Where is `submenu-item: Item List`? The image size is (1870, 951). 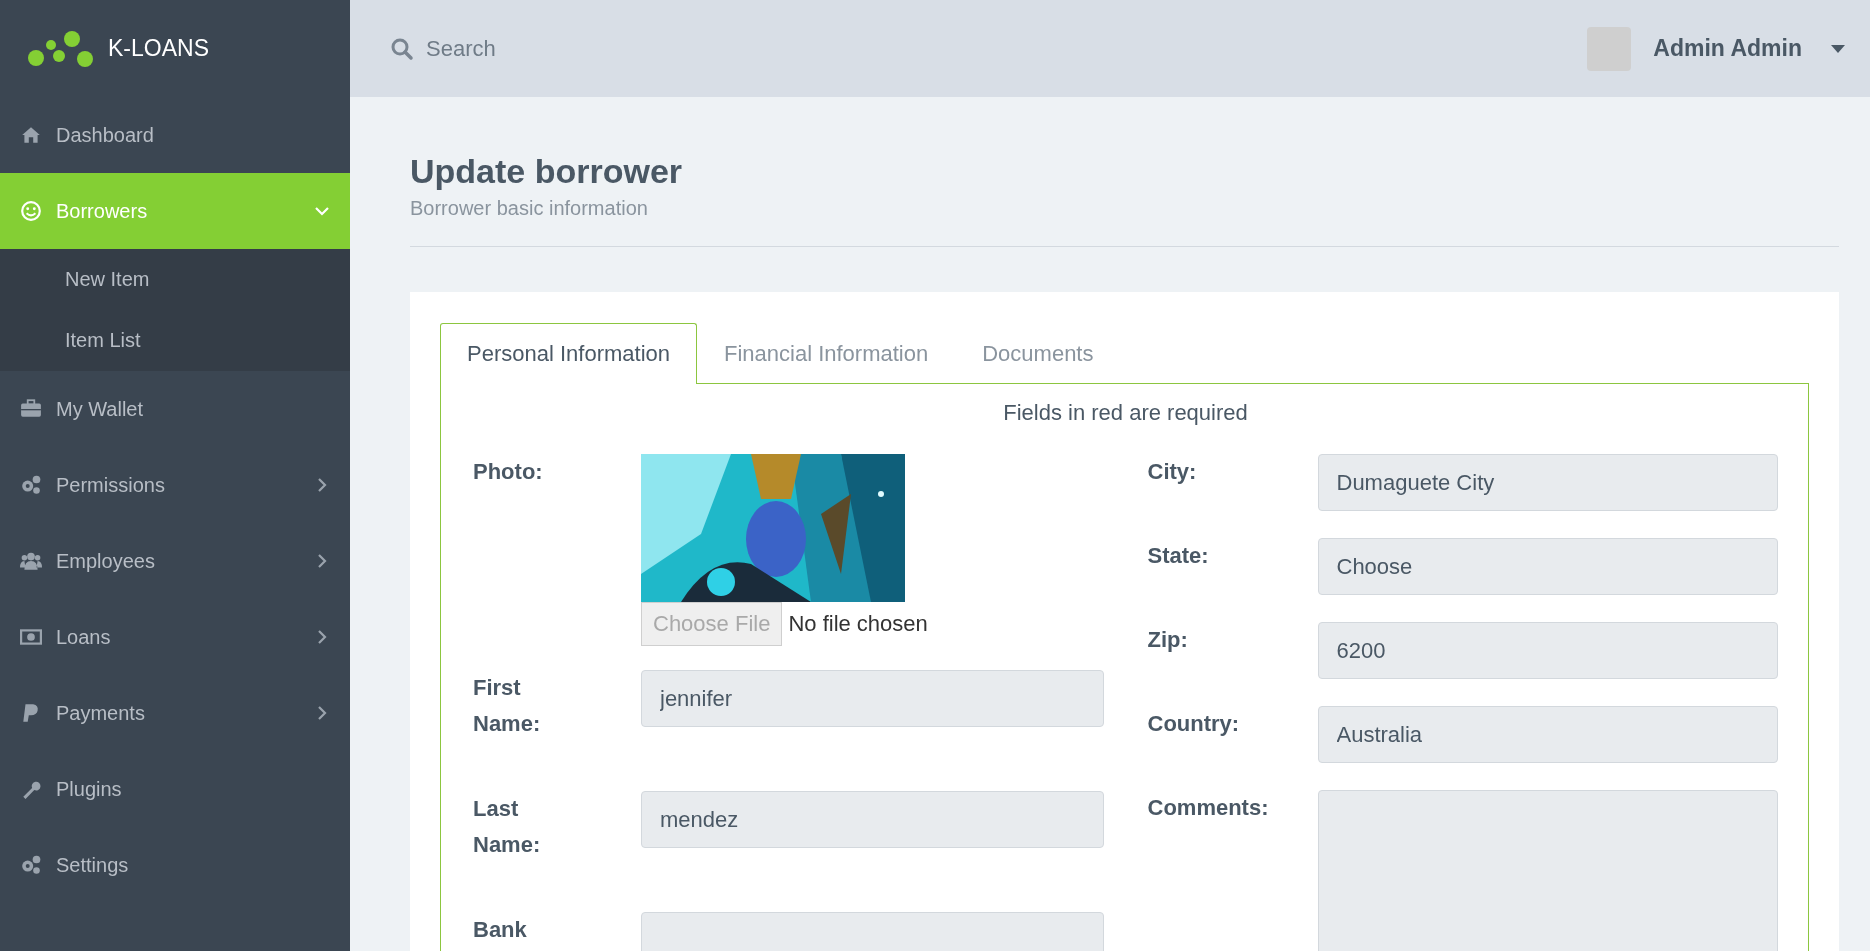 submenu-item: Item List is located at coordinates (175, 340).